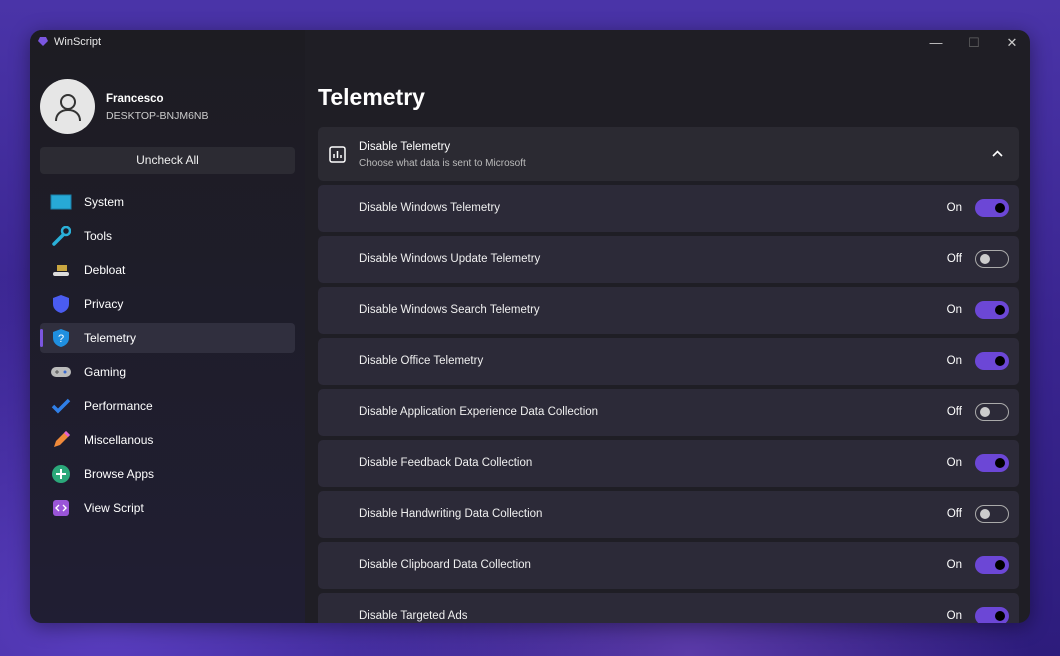  Describe the element at coordinates (104, 304) in the screenshot. I see `sidebar-item-label: Privacy` at that location.